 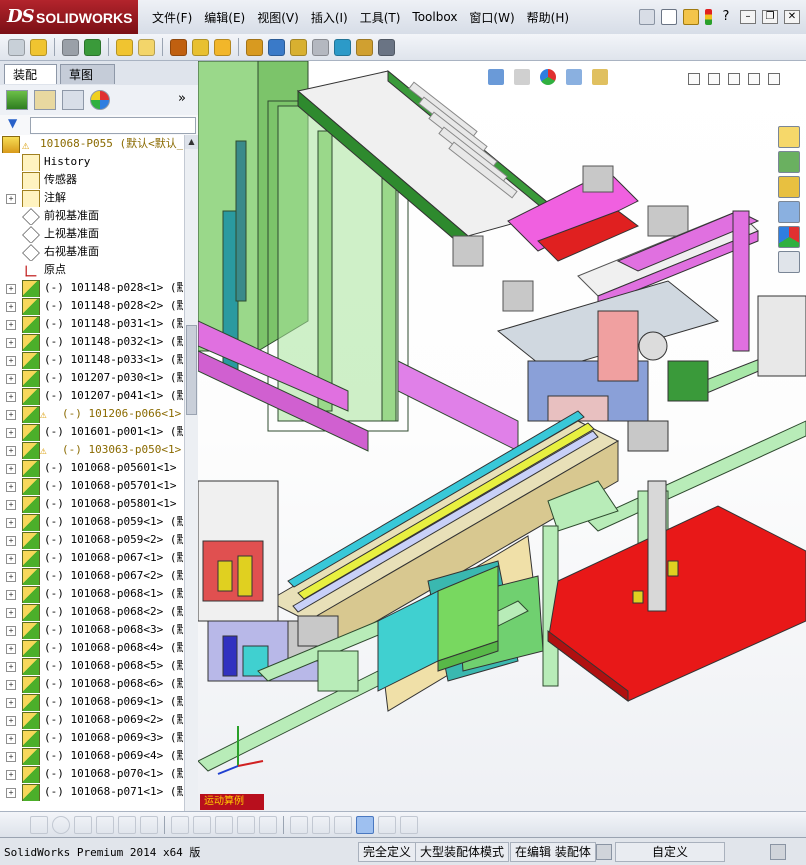 I want to click on tab-assembly: 装配体, so click(x=30, y=83).